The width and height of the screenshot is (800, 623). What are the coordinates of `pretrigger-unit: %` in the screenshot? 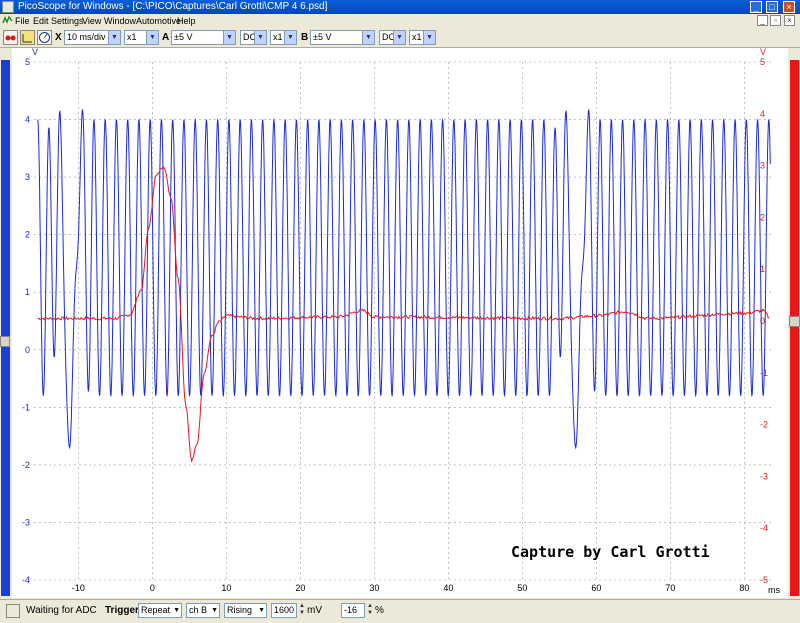 It's located at (379, 610).